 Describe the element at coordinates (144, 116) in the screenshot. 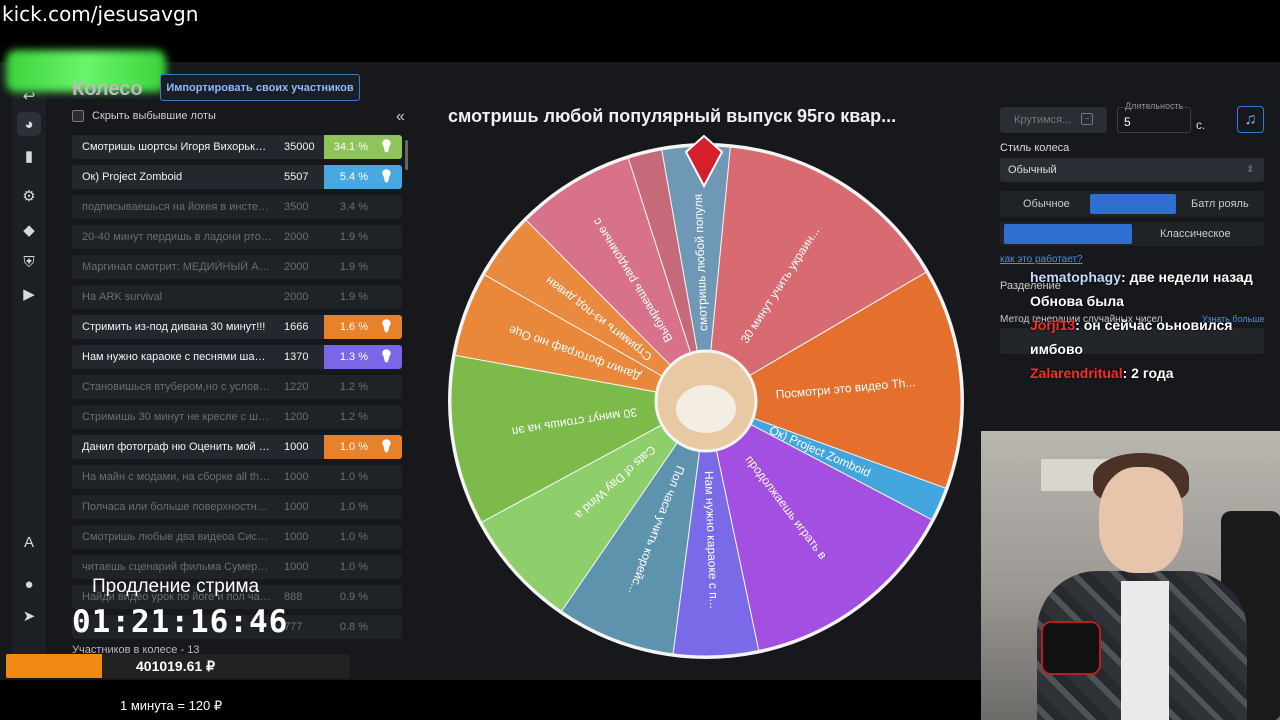

I see `hide-eliminated-row: Скрыть выбывшие лоты` at that location.